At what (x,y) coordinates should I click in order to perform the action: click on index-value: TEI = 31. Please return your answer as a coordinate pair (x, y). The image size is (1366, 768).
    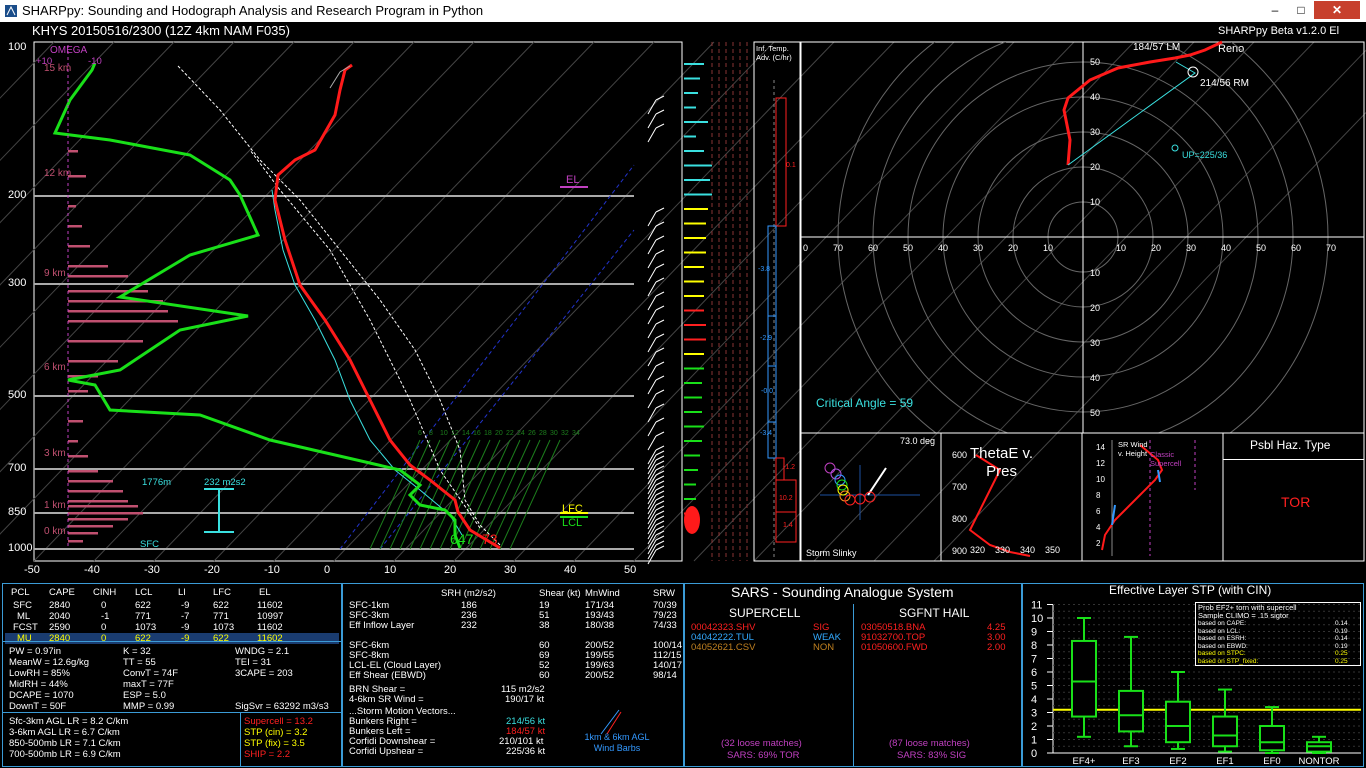
    Looking at the image, I should click on (253, 662).